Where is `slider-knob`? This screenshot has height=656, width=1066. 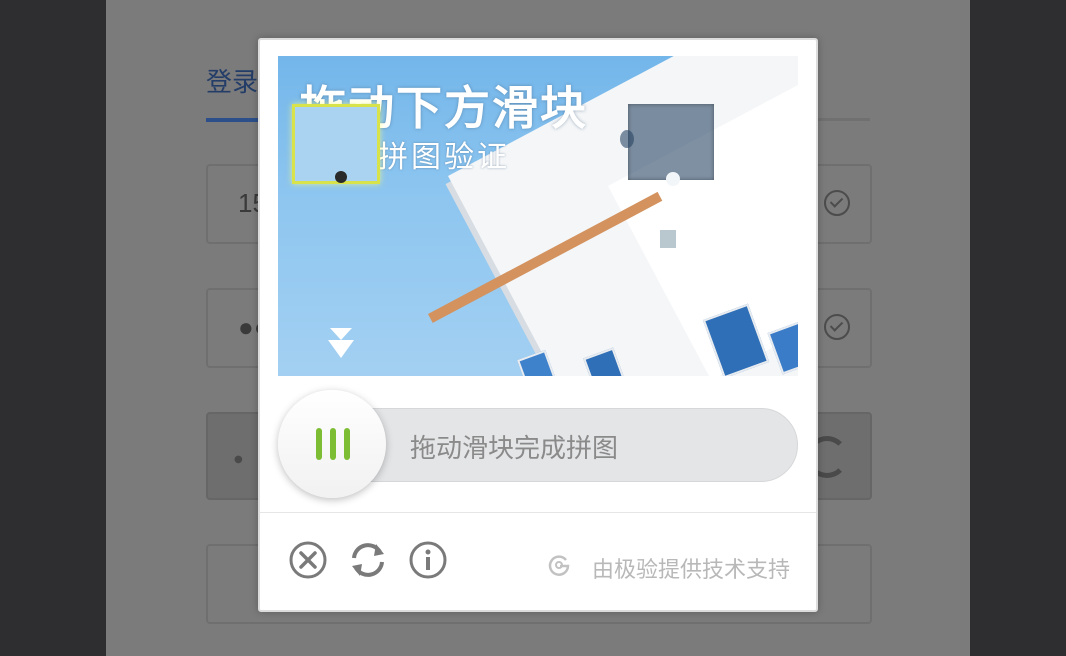 slider-knob is located at coordinates (332, 444).